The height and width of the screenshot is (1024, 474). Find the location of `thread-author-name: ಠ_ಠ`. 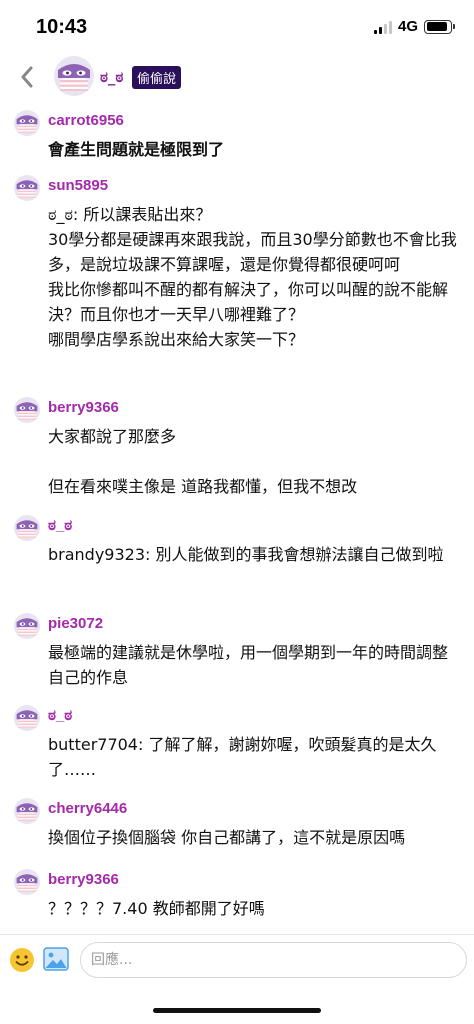

thread-author-name: ಠ_ಠ is located at coordinates (111, 77).